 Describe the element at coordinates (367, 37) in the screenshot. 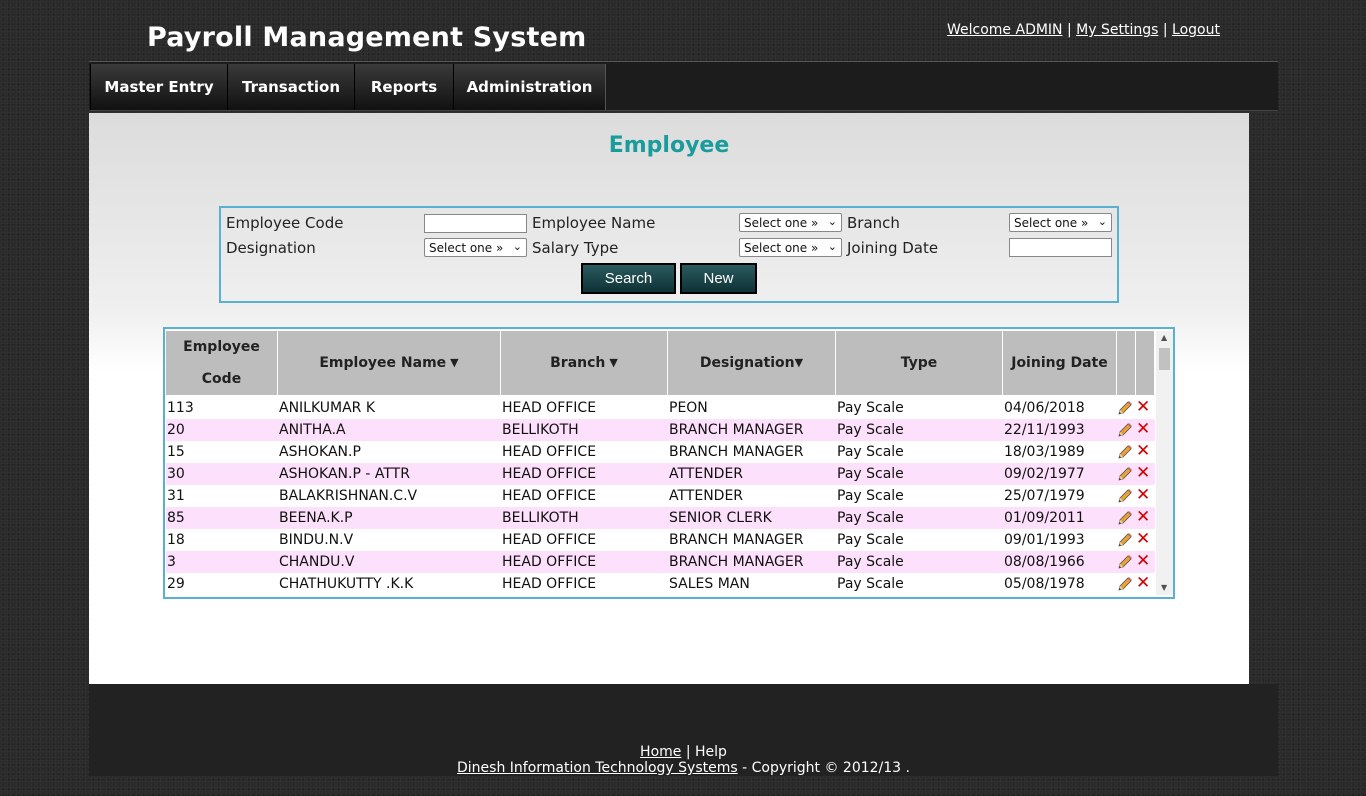

I see `app-title: Payroll Management System` at that location.